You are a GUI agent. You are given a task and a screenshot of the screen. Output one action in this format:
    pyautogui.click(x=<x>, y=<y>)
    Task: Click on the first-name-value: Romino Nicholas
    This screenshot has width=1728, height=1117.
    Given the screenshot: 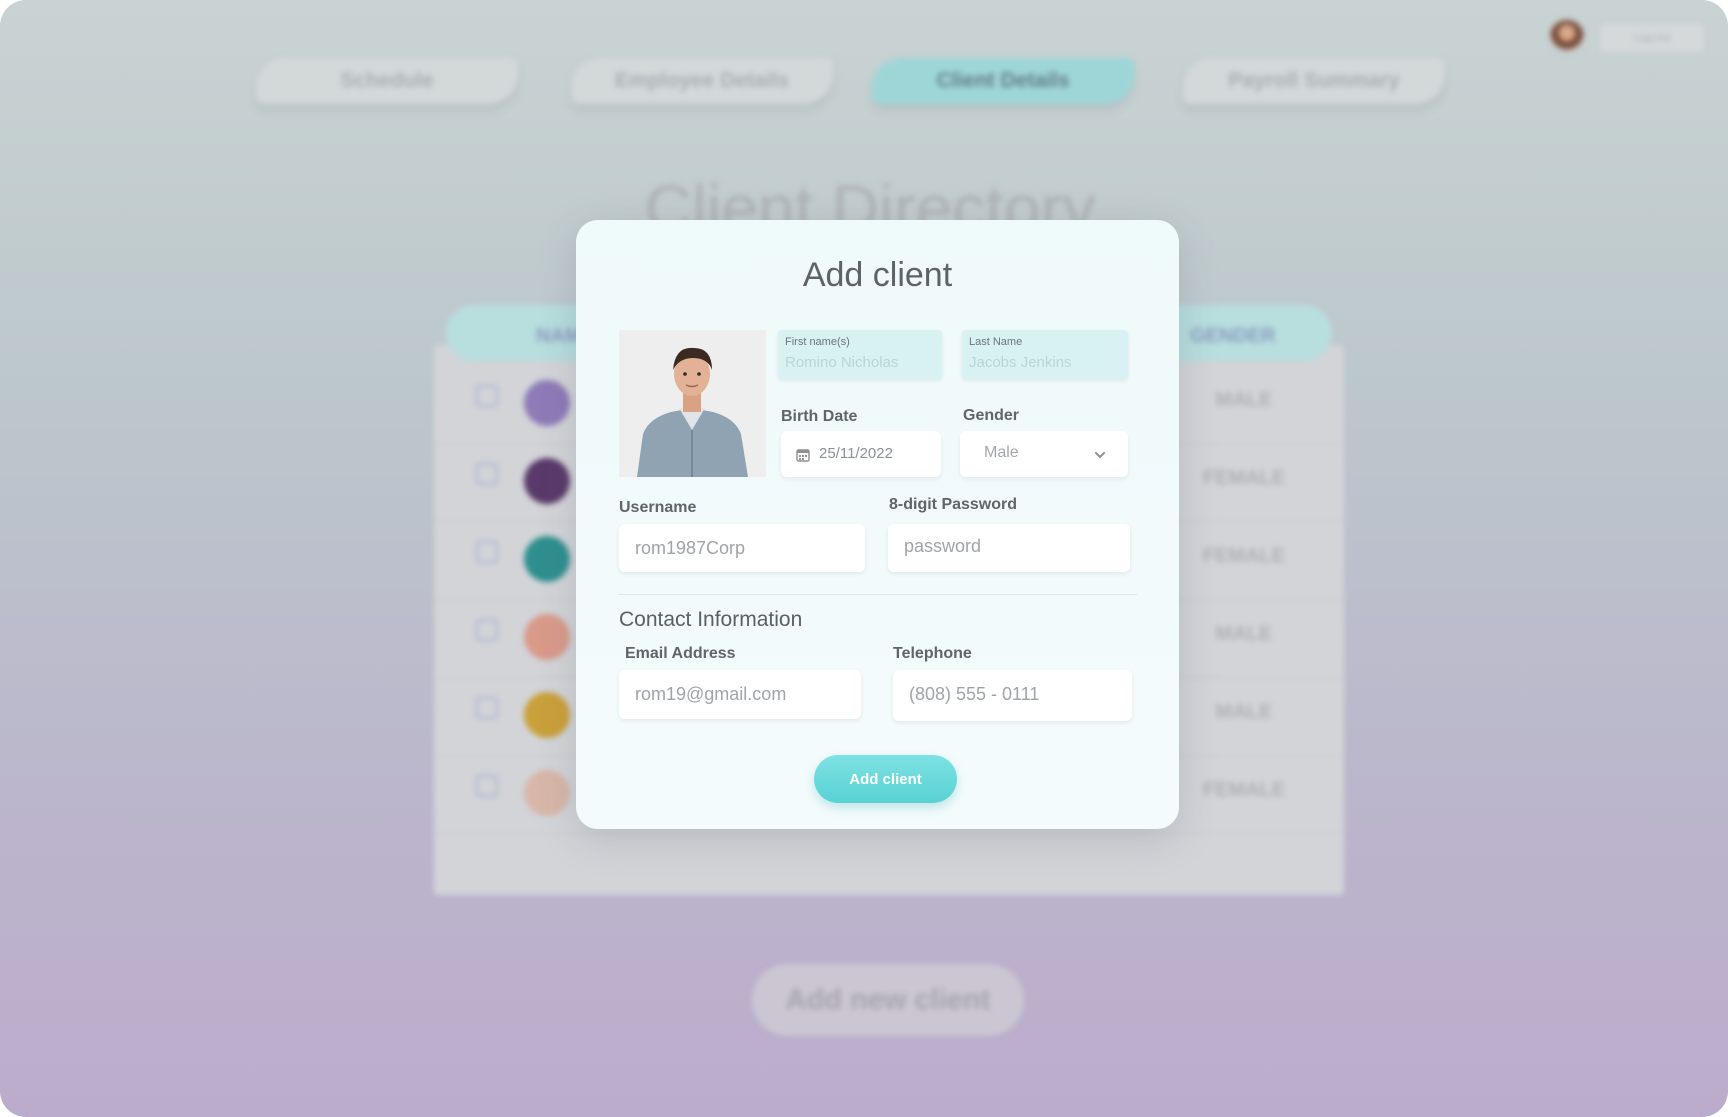 What is the action you would take?
    pyautogui.click(x=842, y=362)
    